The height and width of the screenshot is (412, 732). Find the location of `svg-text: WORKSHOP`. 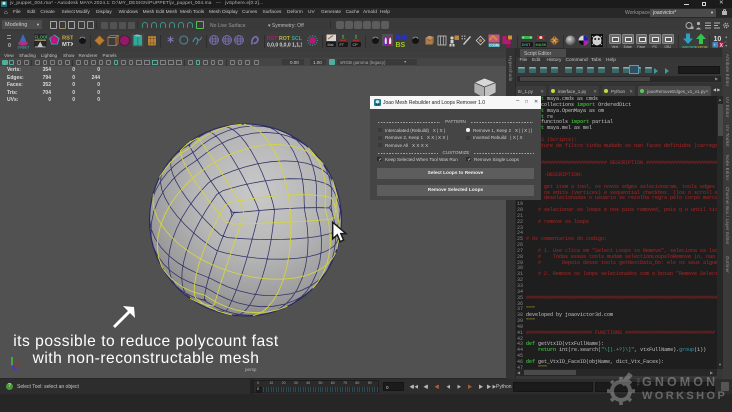

svg-text: WORKSHOP is located at coordinates (684, 396).